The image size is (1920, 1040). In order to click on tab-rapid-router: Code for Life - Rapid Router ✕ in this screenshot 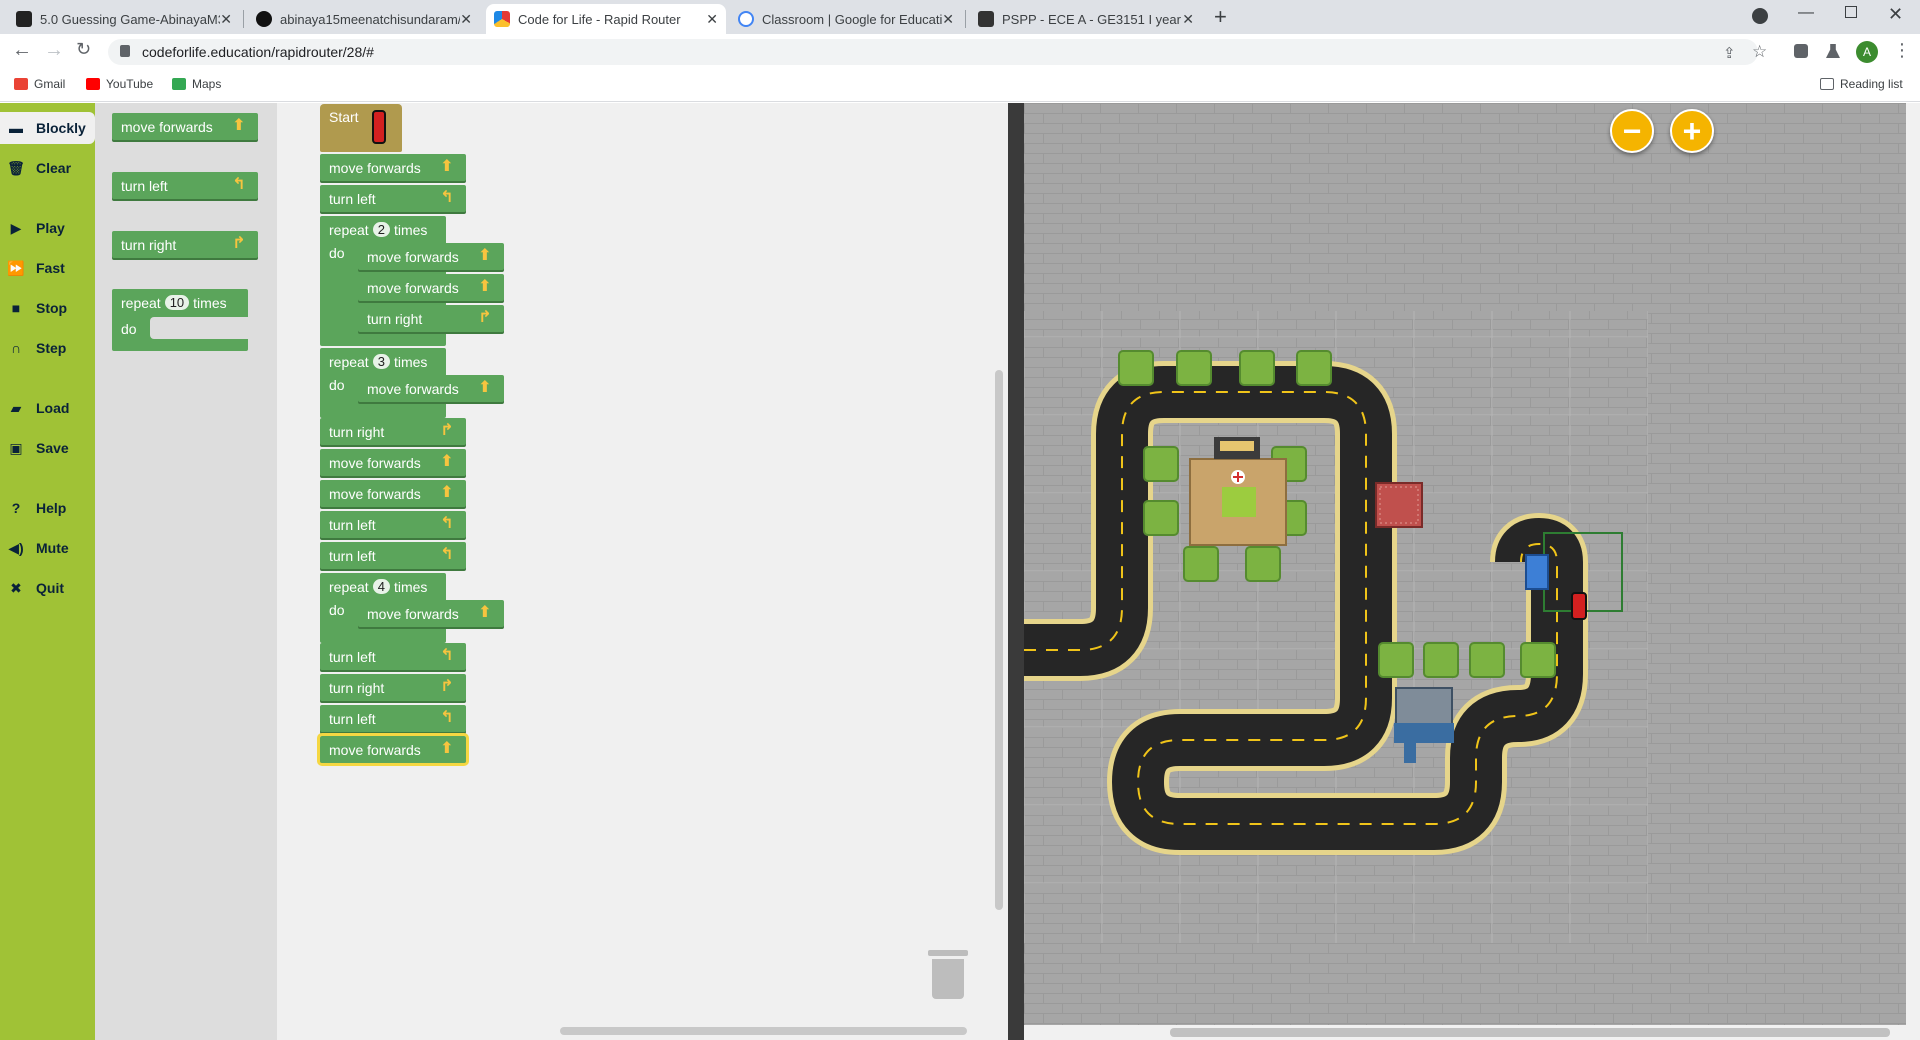, I will do `click(606, 19)`.